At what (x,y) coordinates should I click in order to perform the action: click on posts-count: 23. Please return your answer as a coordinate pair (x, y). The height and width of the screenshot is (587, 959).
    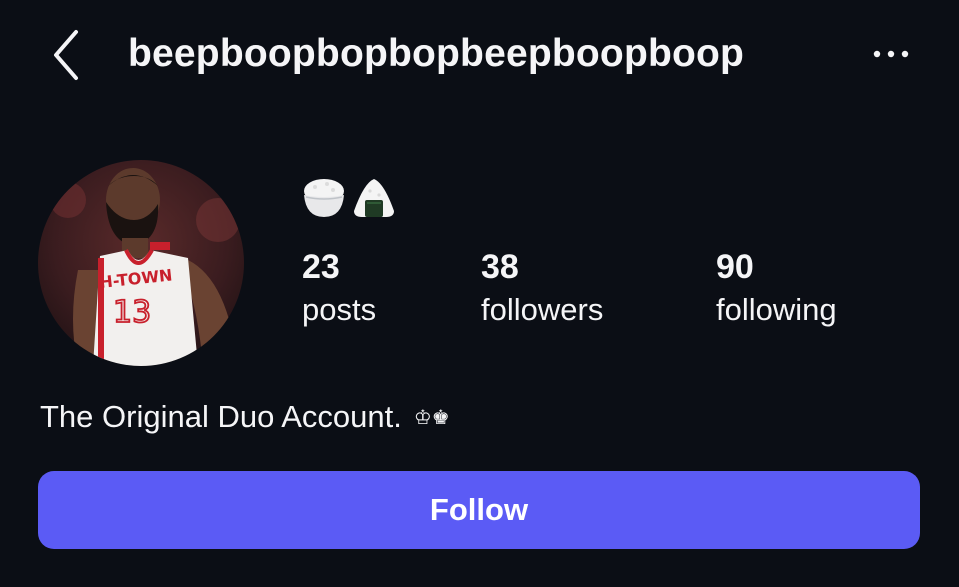
    Looking at the image, I should click on (321, 267).